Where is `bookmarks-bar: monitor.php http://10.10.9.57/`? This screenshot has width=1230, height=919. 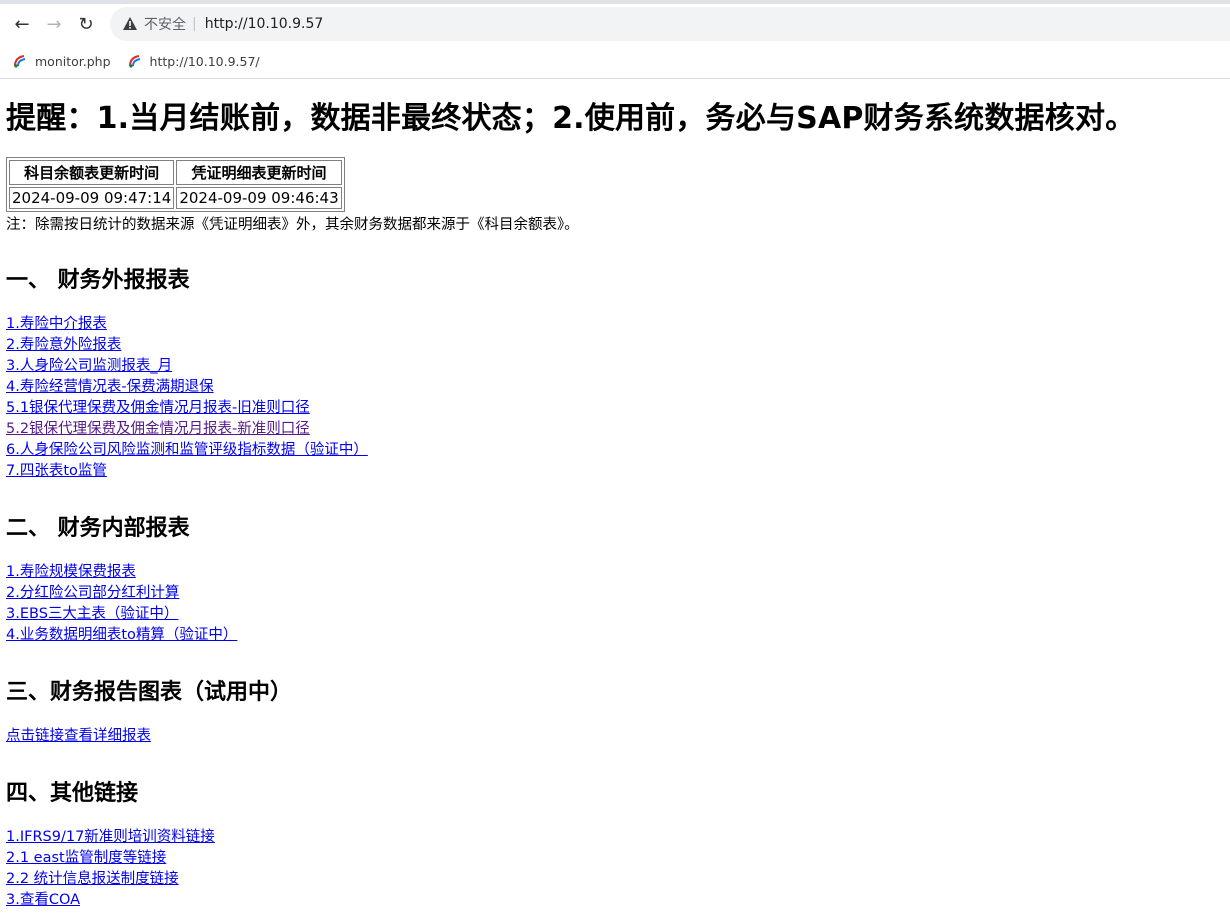 bookmarks-bar: monitor.php http://10.10.9.57/ is located at coordinates (615, 61).